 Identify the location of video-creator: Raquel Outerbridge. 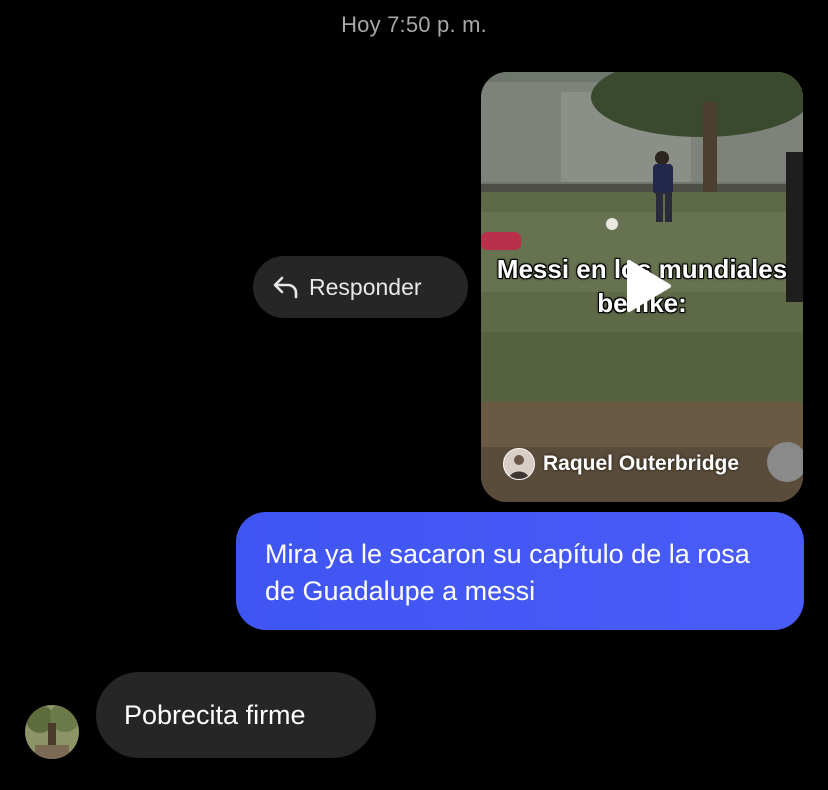
(621, 464).